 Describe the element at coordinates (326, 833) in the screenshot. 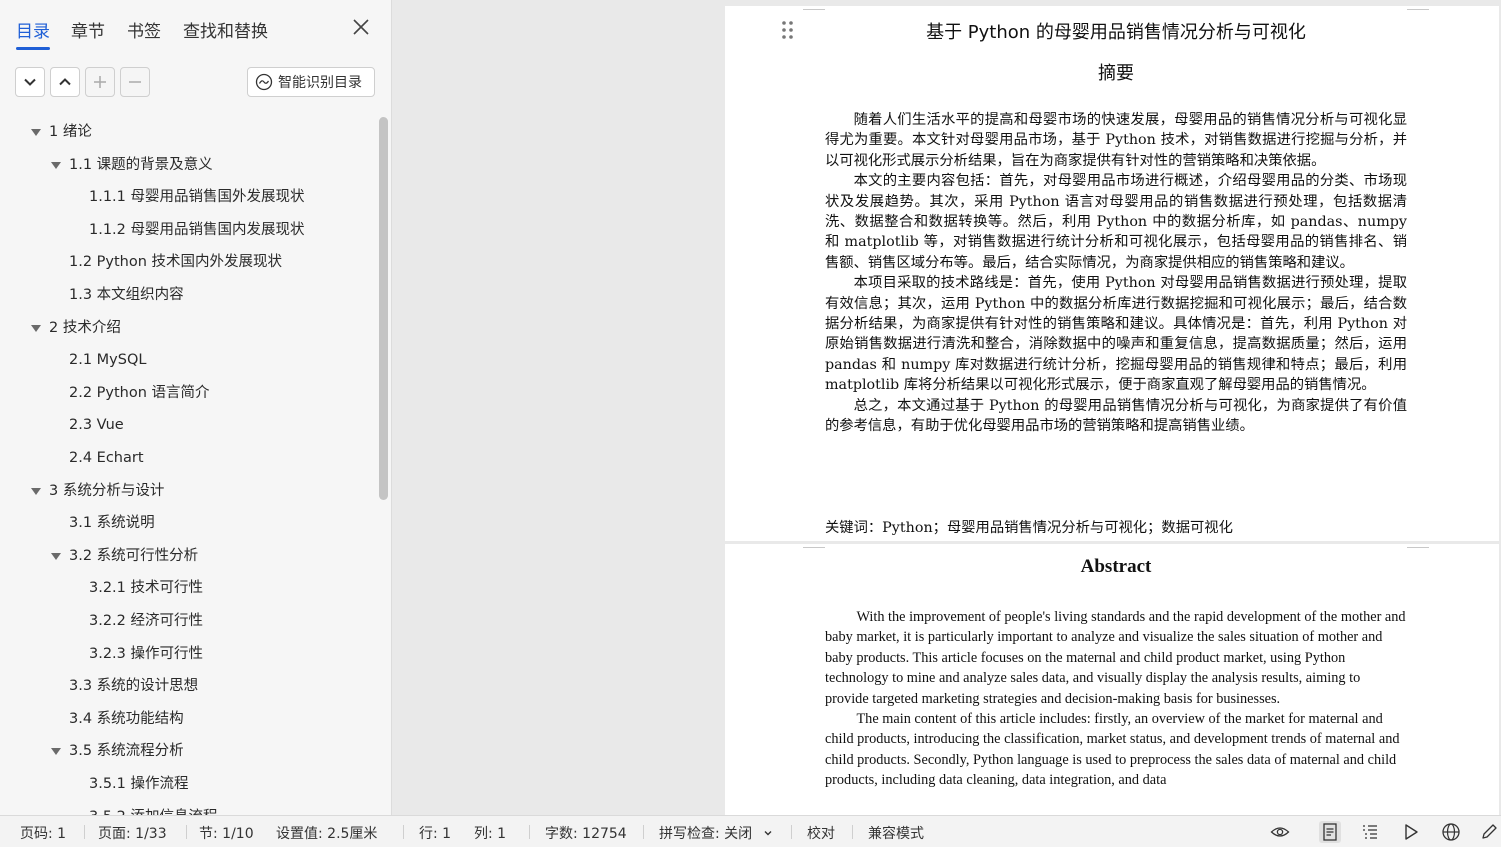

I see `status-setting: 设置值: 2.5厘米` at that location.